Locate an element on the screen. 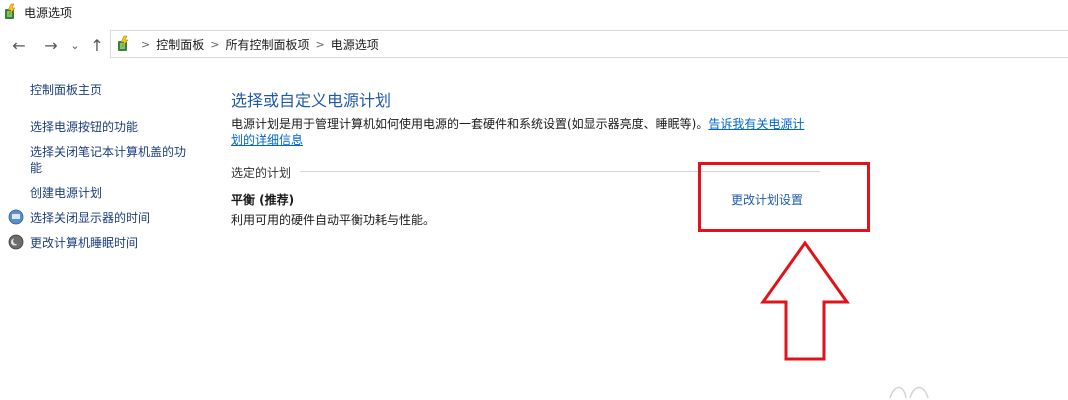  up-arrow-annotation is located at coordinates (805, 300).